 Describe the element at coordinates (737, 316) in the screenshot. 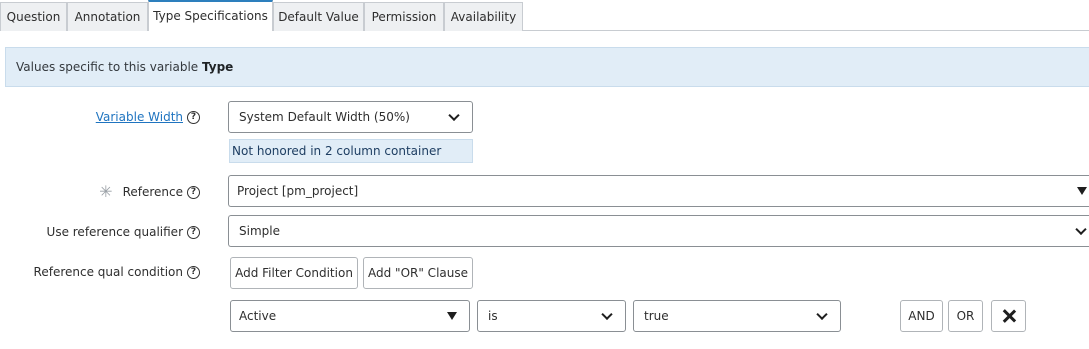

I see `condition-value-select: true` at that location.